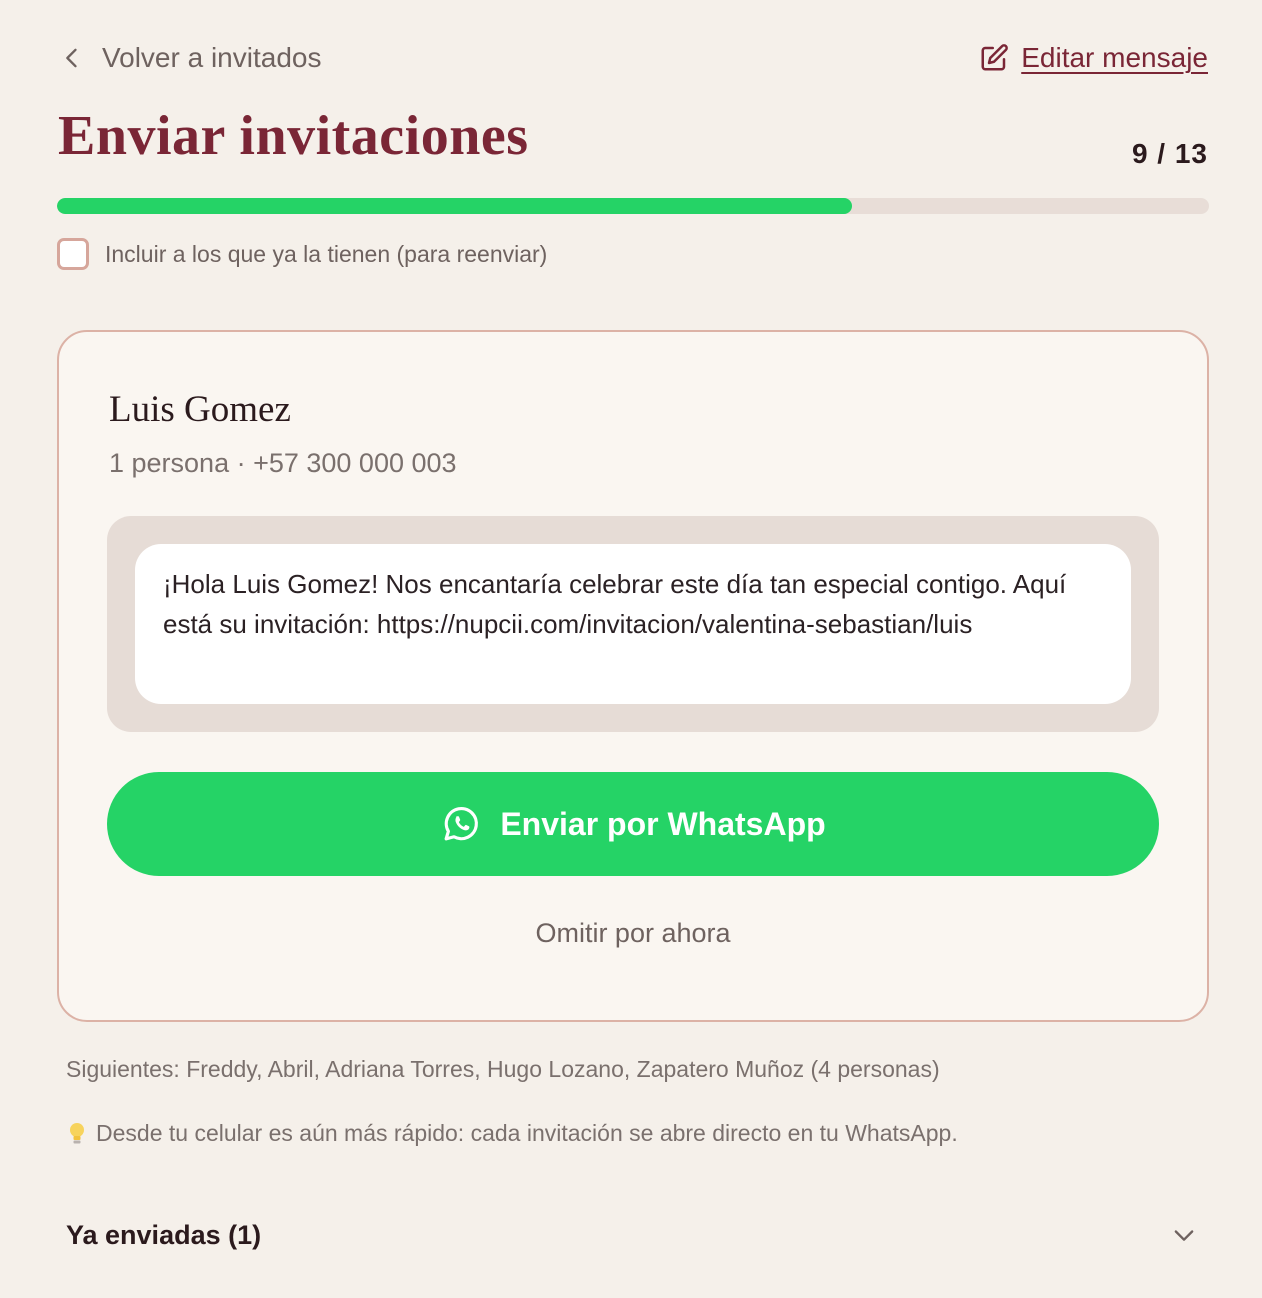 This screenshot has height=1298, width=1262. What do you see at coordinates (212, 57) in the screenshot?
I see `back-link-label: Volver a invitados` at bounding box center [212, 57].